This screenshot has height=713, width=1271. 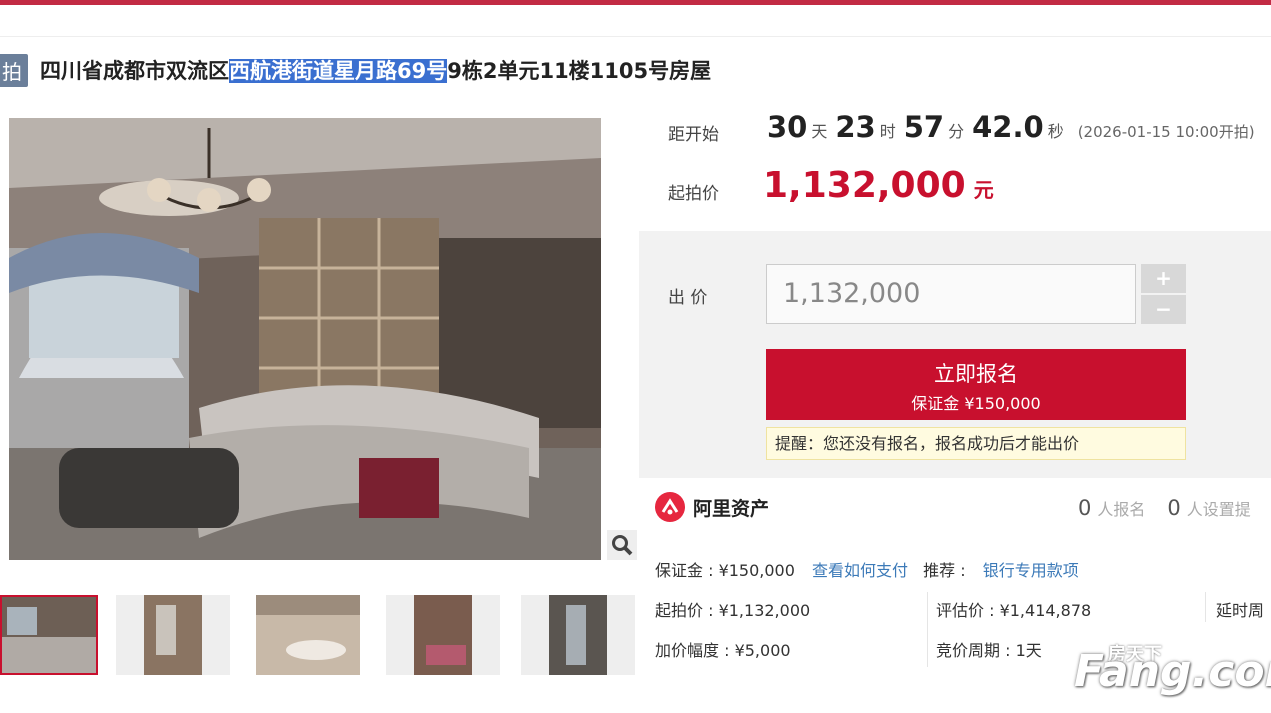 I want to click on start-time-note: (2026-01-15 10:00开拍), so click(x=1166, y=132).